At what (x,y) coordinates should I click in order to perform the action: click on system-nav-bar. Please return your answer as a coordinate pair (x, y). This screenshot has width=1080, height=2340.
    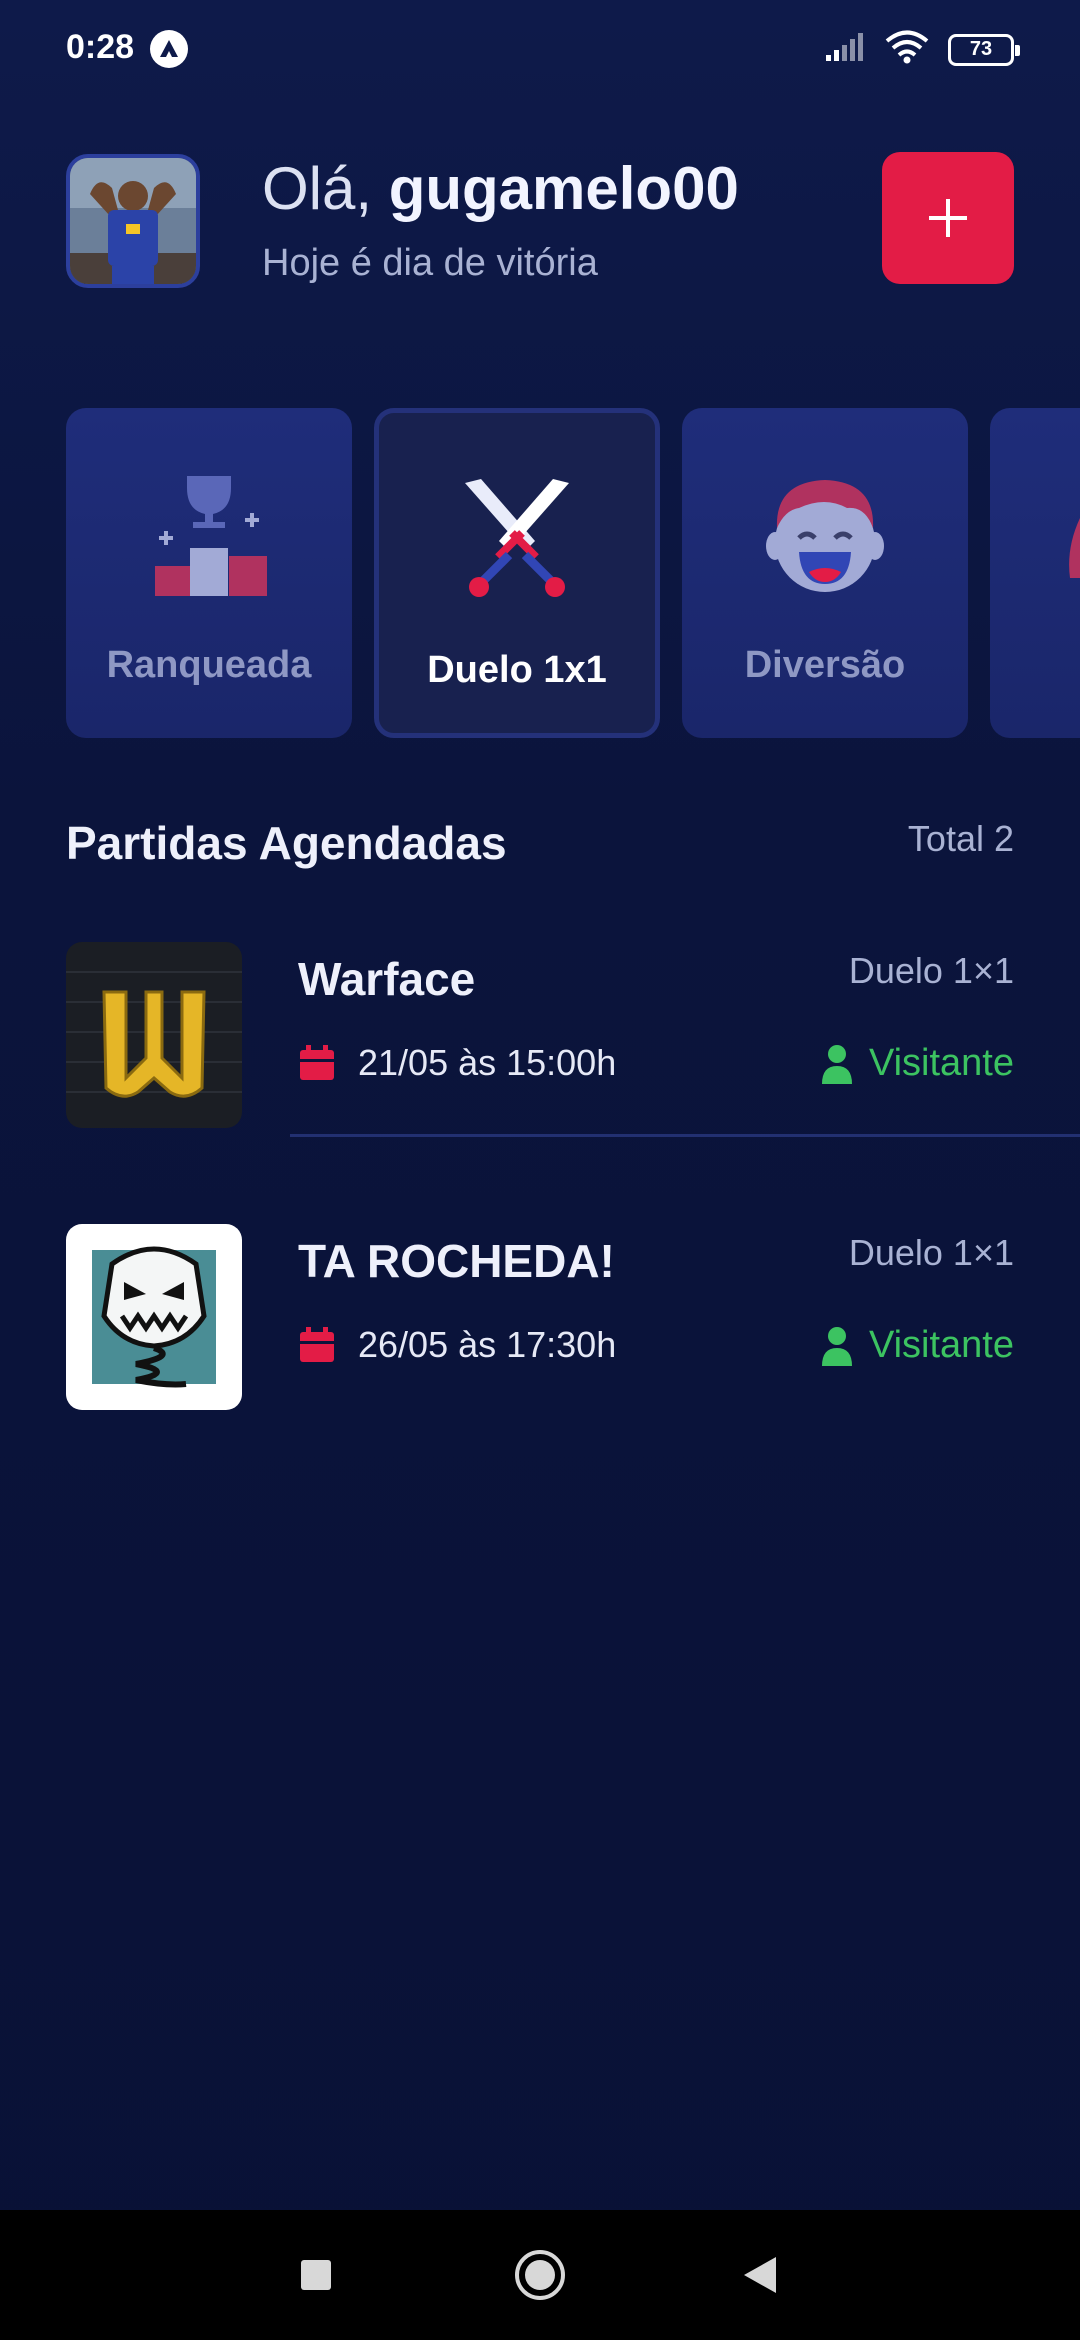
    Looking at the image, I should click on (540, 2275).